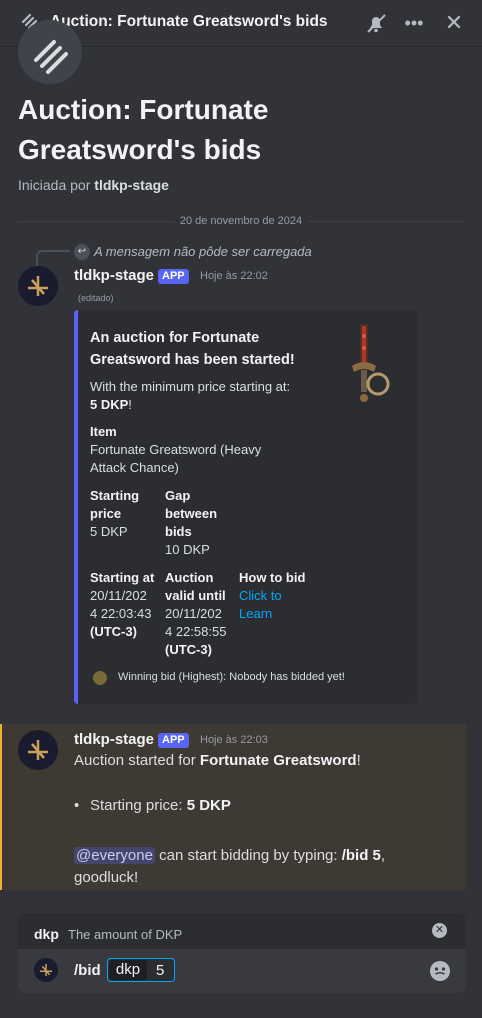 This screenshot has width=482, height=1018. I want to click on reply-text: A mensagem não pôde ser carregada, so click(203, 251).